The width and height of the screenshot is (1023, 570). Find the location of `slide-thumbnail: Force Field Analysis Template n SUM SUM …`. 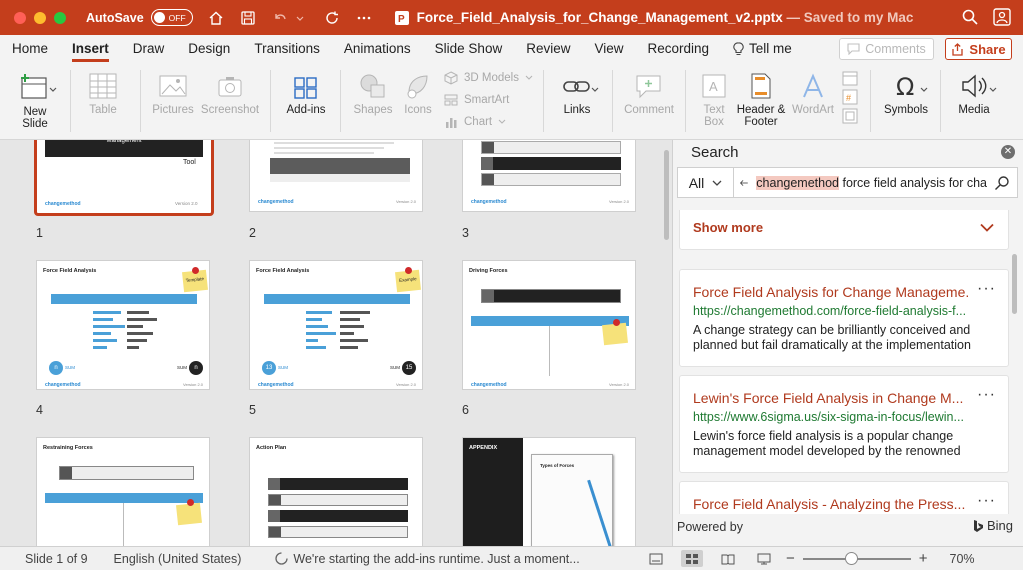

slide-thumbnail: Force Field Analysis Template n SUM SUM … is located at coordinates (123, 325).